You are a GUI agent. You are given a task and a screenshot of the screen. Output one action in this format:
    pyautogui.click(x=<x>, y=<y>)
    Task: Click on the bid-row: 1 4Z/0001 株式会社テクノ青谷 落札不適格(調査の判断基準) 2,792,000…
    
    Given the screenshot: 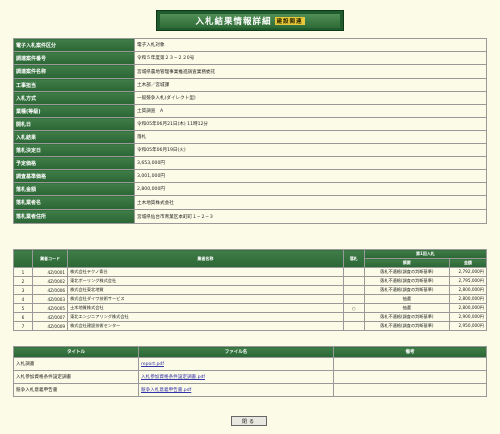 What is the action you would take?
    pyautogui.click(x=250, y=272)
    